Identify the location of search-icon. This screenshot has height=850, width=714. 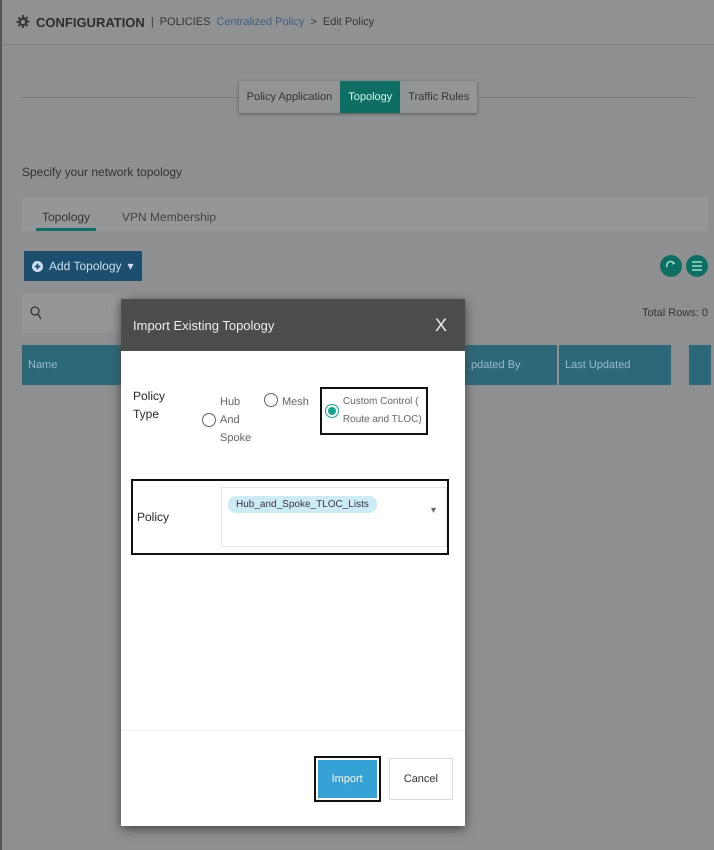
(36, 313).